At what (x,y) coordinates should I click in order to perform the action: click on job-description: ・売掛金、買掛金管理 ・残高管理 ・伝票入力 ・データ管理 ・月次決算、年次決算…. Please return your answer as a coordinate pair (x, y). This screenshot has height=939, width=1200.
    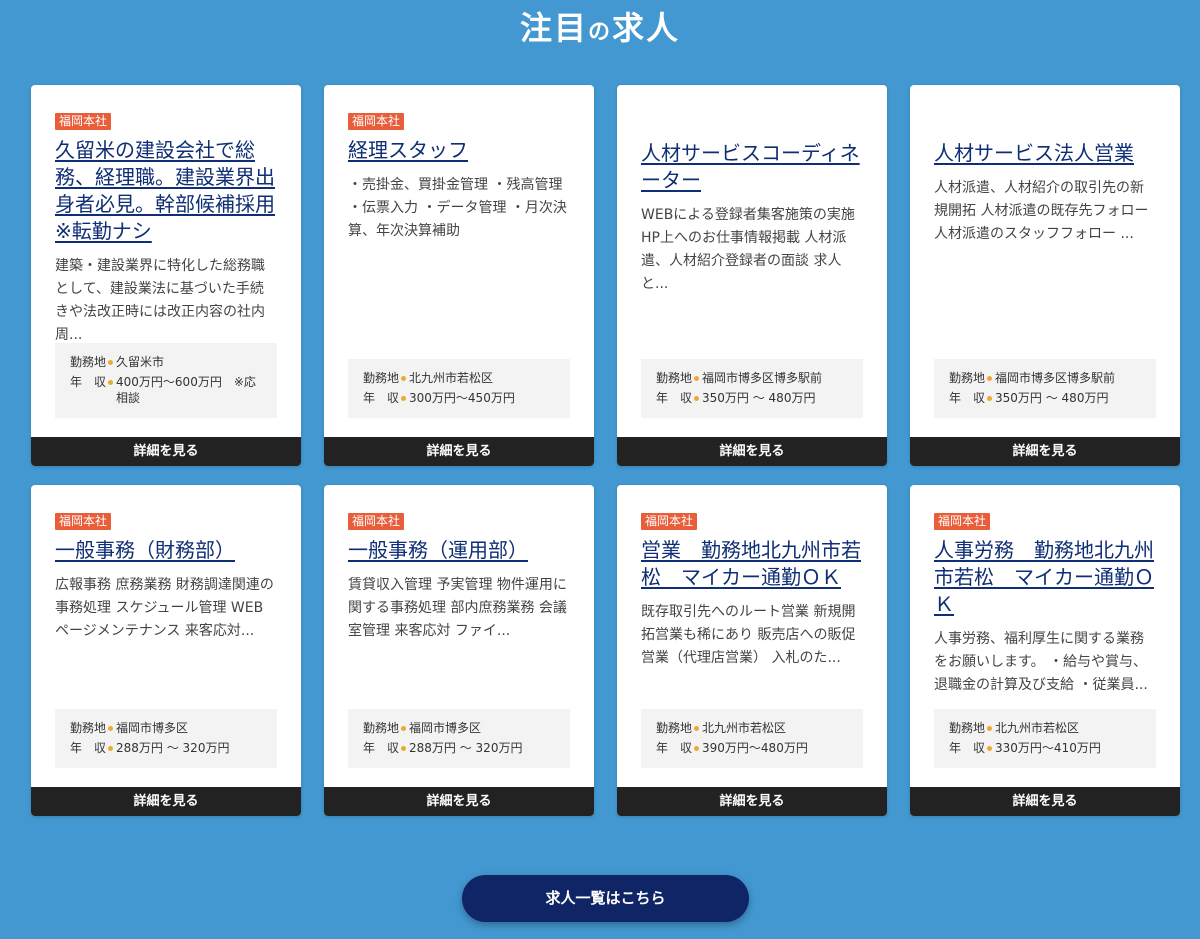
    Looking at the image, I should click on (457, 208).